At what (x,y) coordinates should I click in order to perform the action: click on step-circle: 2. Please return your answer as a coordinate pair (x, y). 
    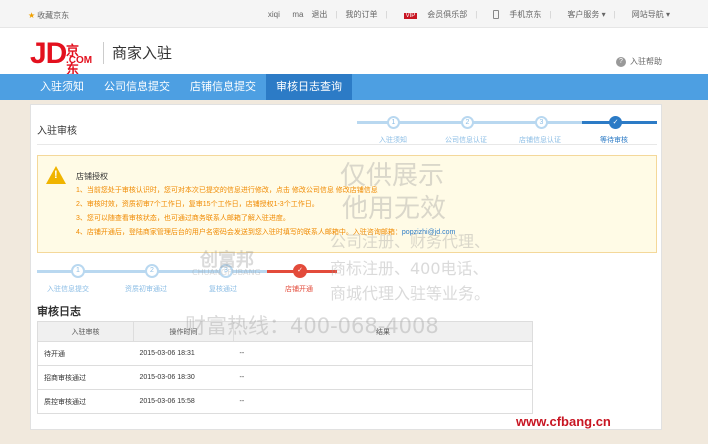
    Looking at the image, I should click on (467, 122).